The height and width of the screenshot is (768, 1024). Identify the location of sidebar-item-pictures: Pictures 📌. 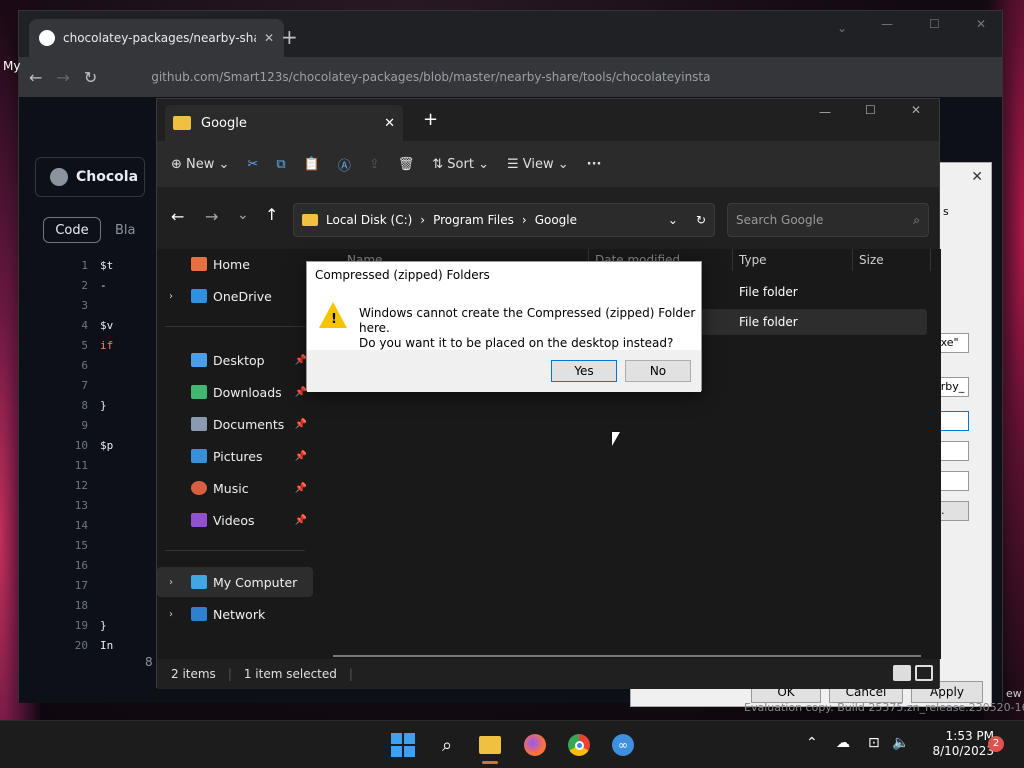
(235, 456).